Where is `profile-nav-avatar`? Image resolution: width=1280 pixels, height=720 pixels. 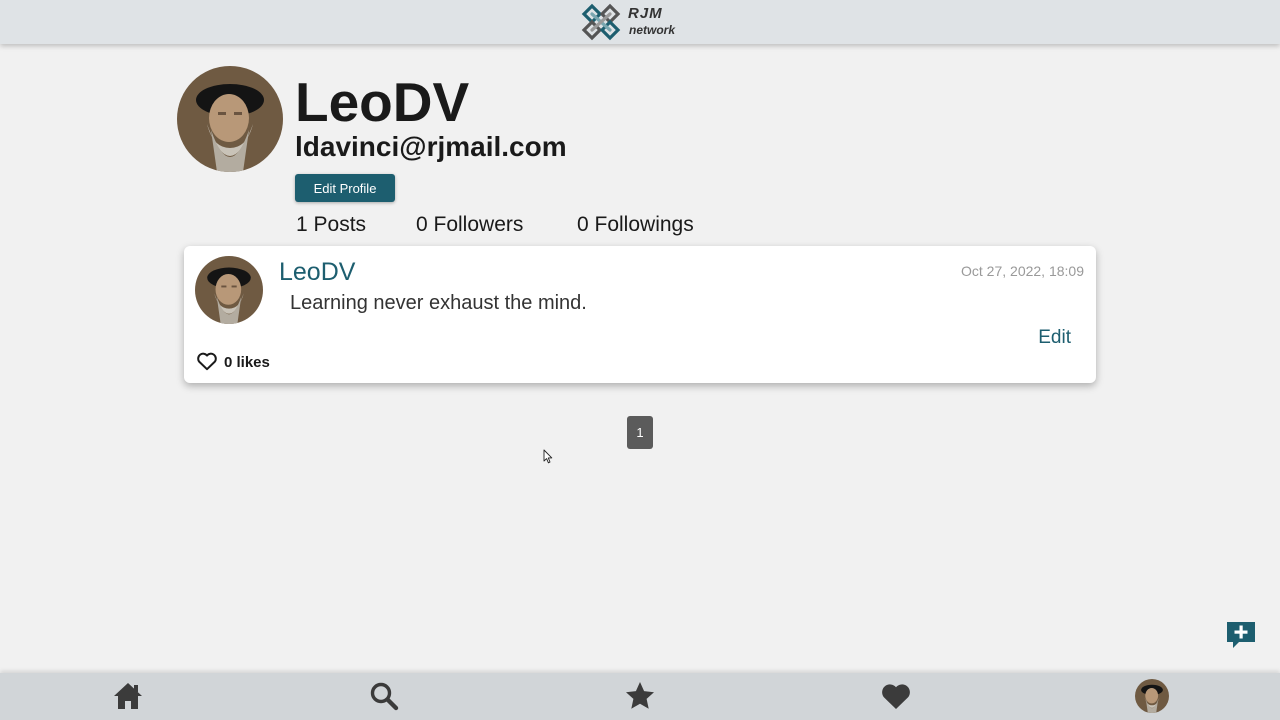 profile-nav-avatar is located at coordinates (1152, 696).